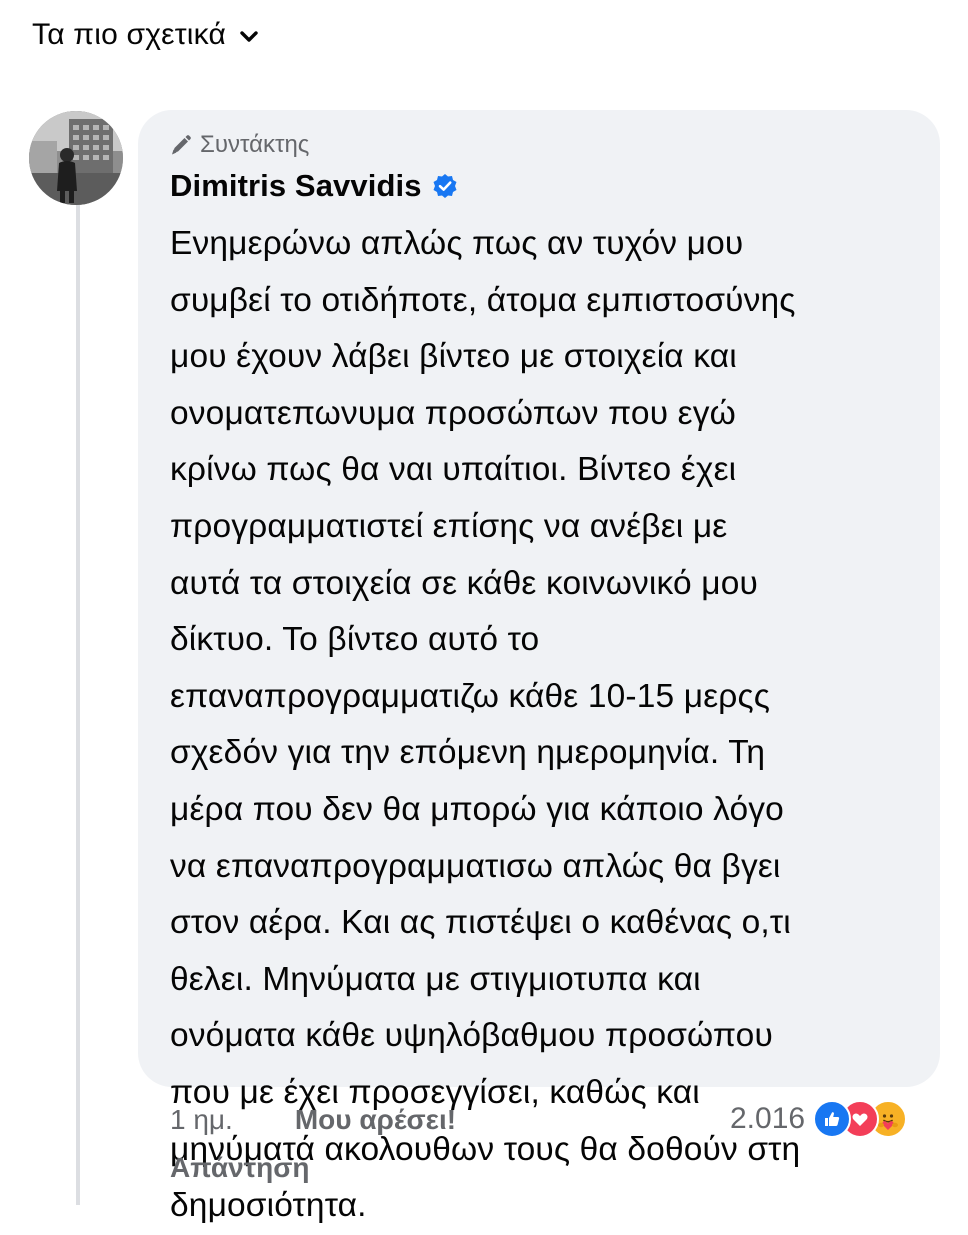  What do you see at coordinates (768, 1118) in the screenshot?
I see `reaction-count: 2.016` at bounding box center [768, 1118].